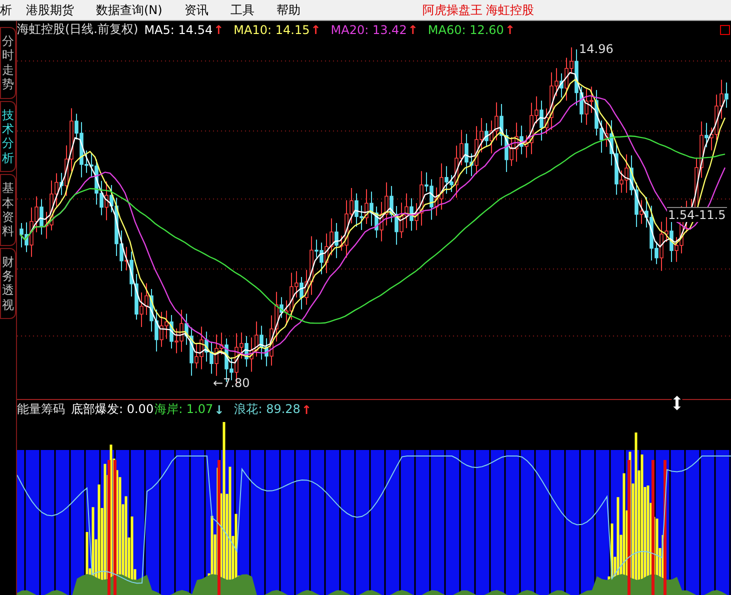 The image size is (731, 595). Describe the element at coordinates (50, 10) in the screenshot. I see `menu-item: 港股期货` at that location.